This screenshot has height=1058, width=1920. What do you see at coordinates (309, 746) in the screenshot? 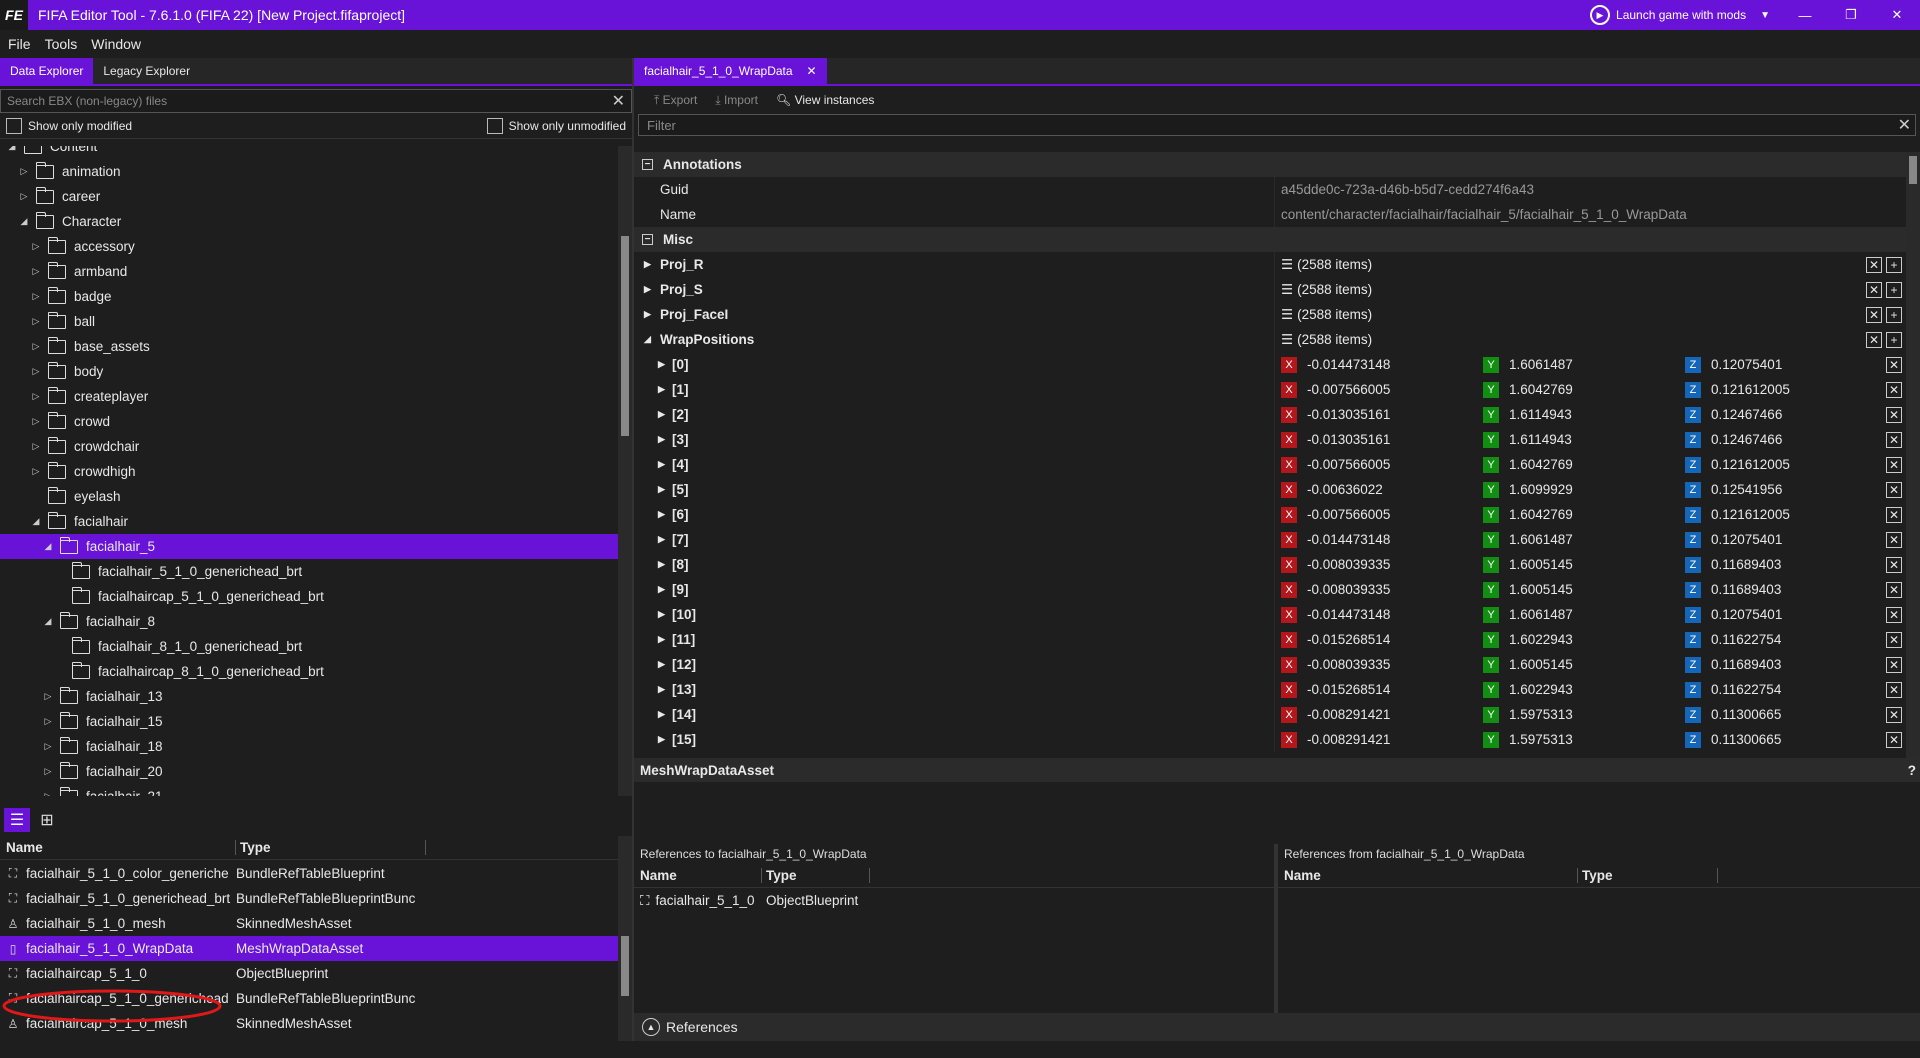
I see `tree-item: ▷ facialhair_18` at bounding box center [309, 746].